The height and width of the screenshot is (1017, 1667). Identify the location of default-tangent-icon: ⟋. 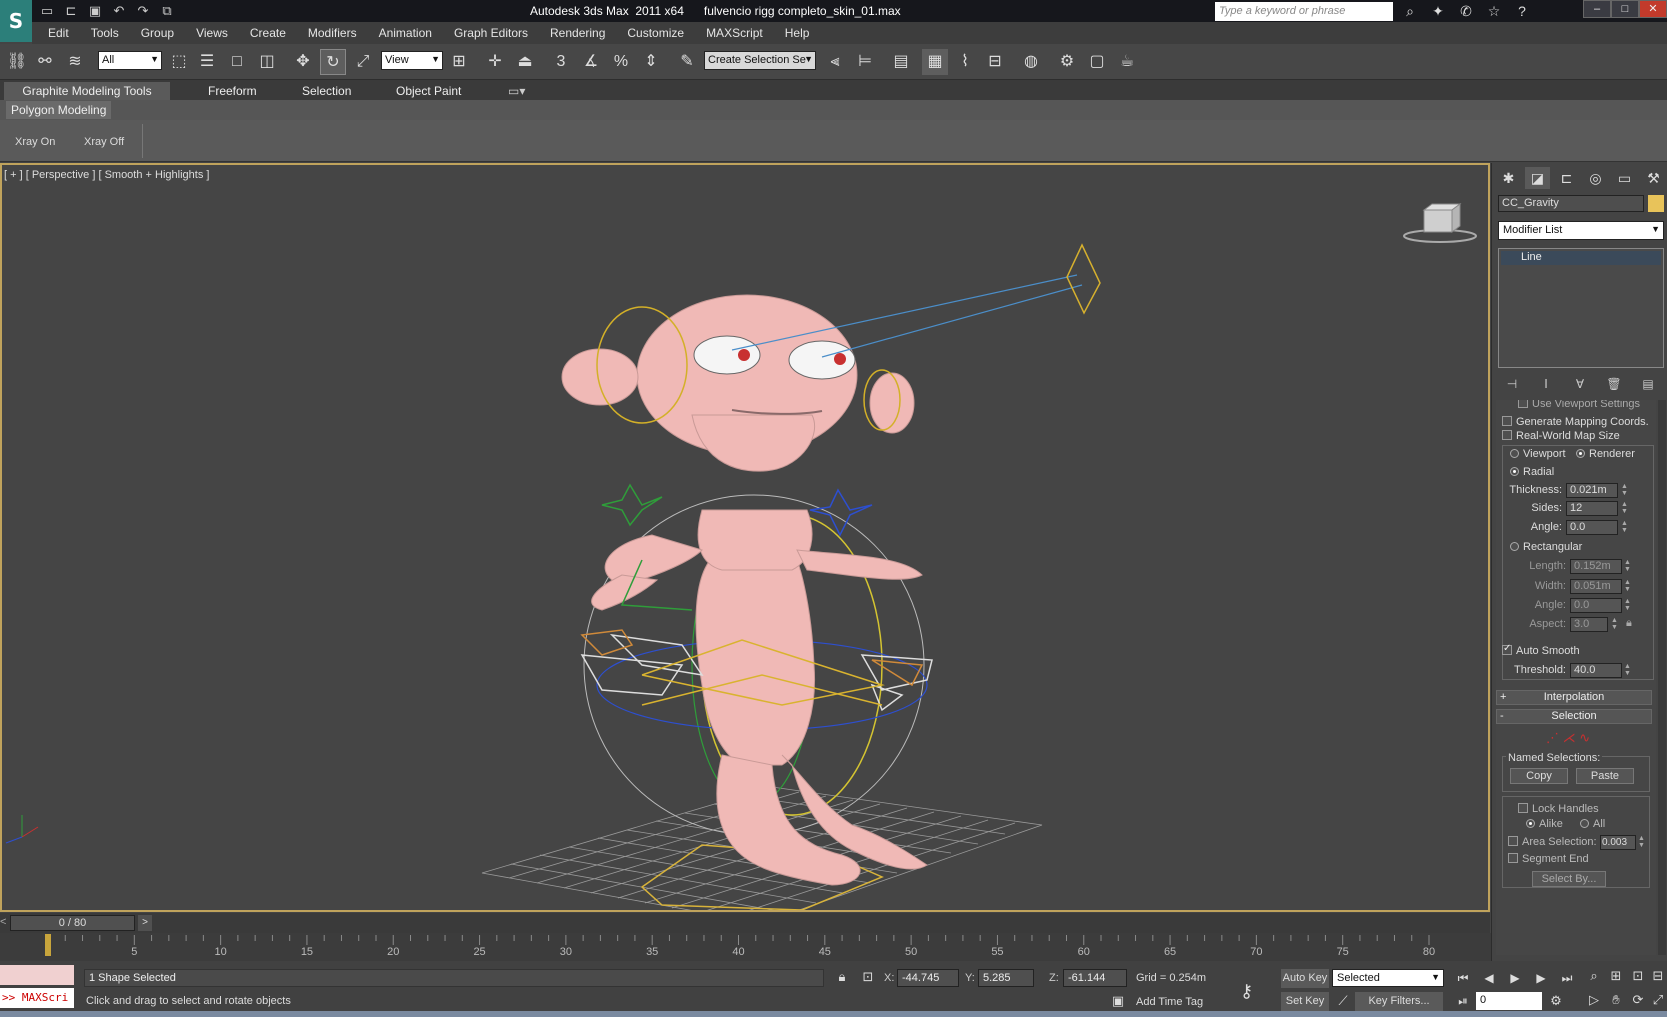
(1343, 1001).